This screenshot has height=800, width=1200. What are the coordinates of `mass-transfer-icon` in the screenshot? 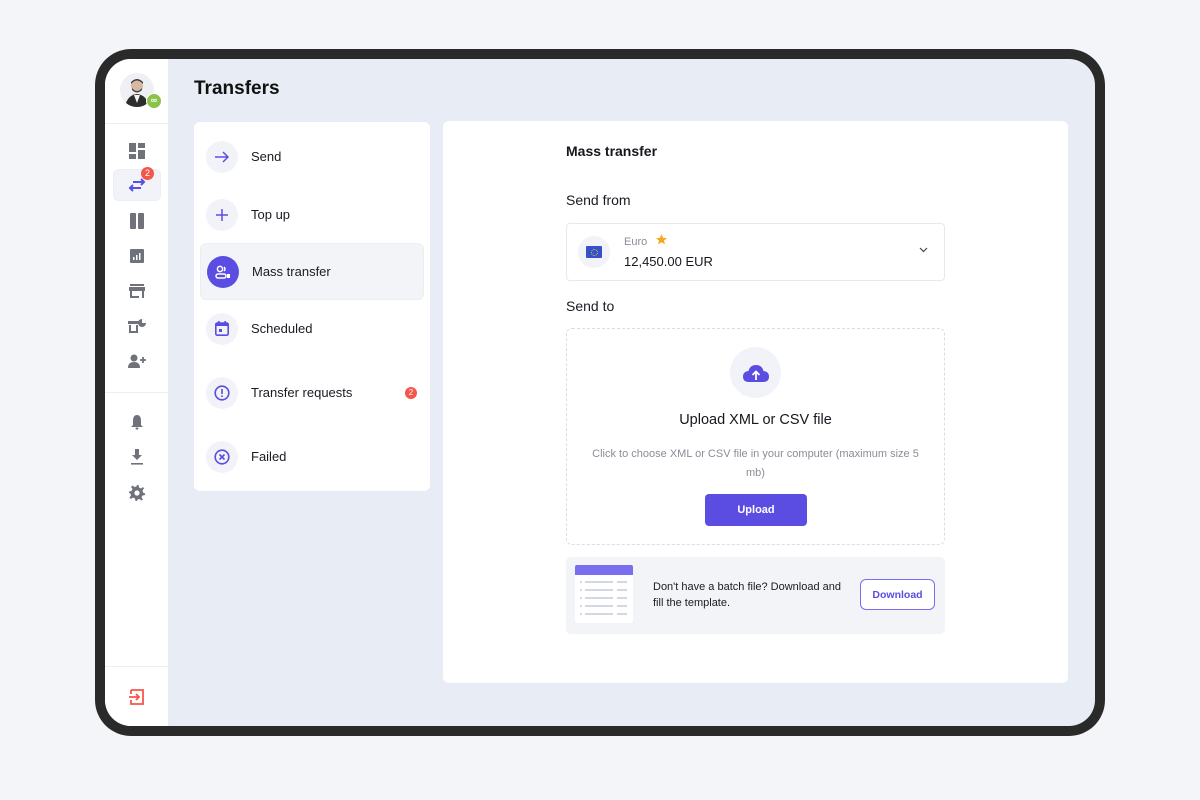 It's located at (222, 272).